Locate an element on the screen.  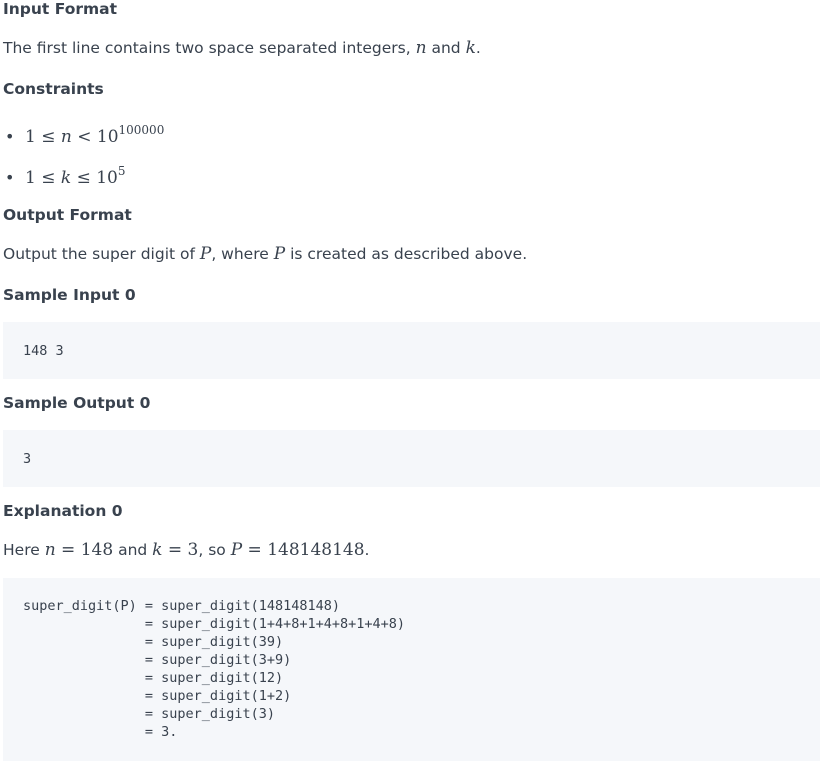
sample-output-heading: Sample Output 0 is located at coordinates (77, 403).